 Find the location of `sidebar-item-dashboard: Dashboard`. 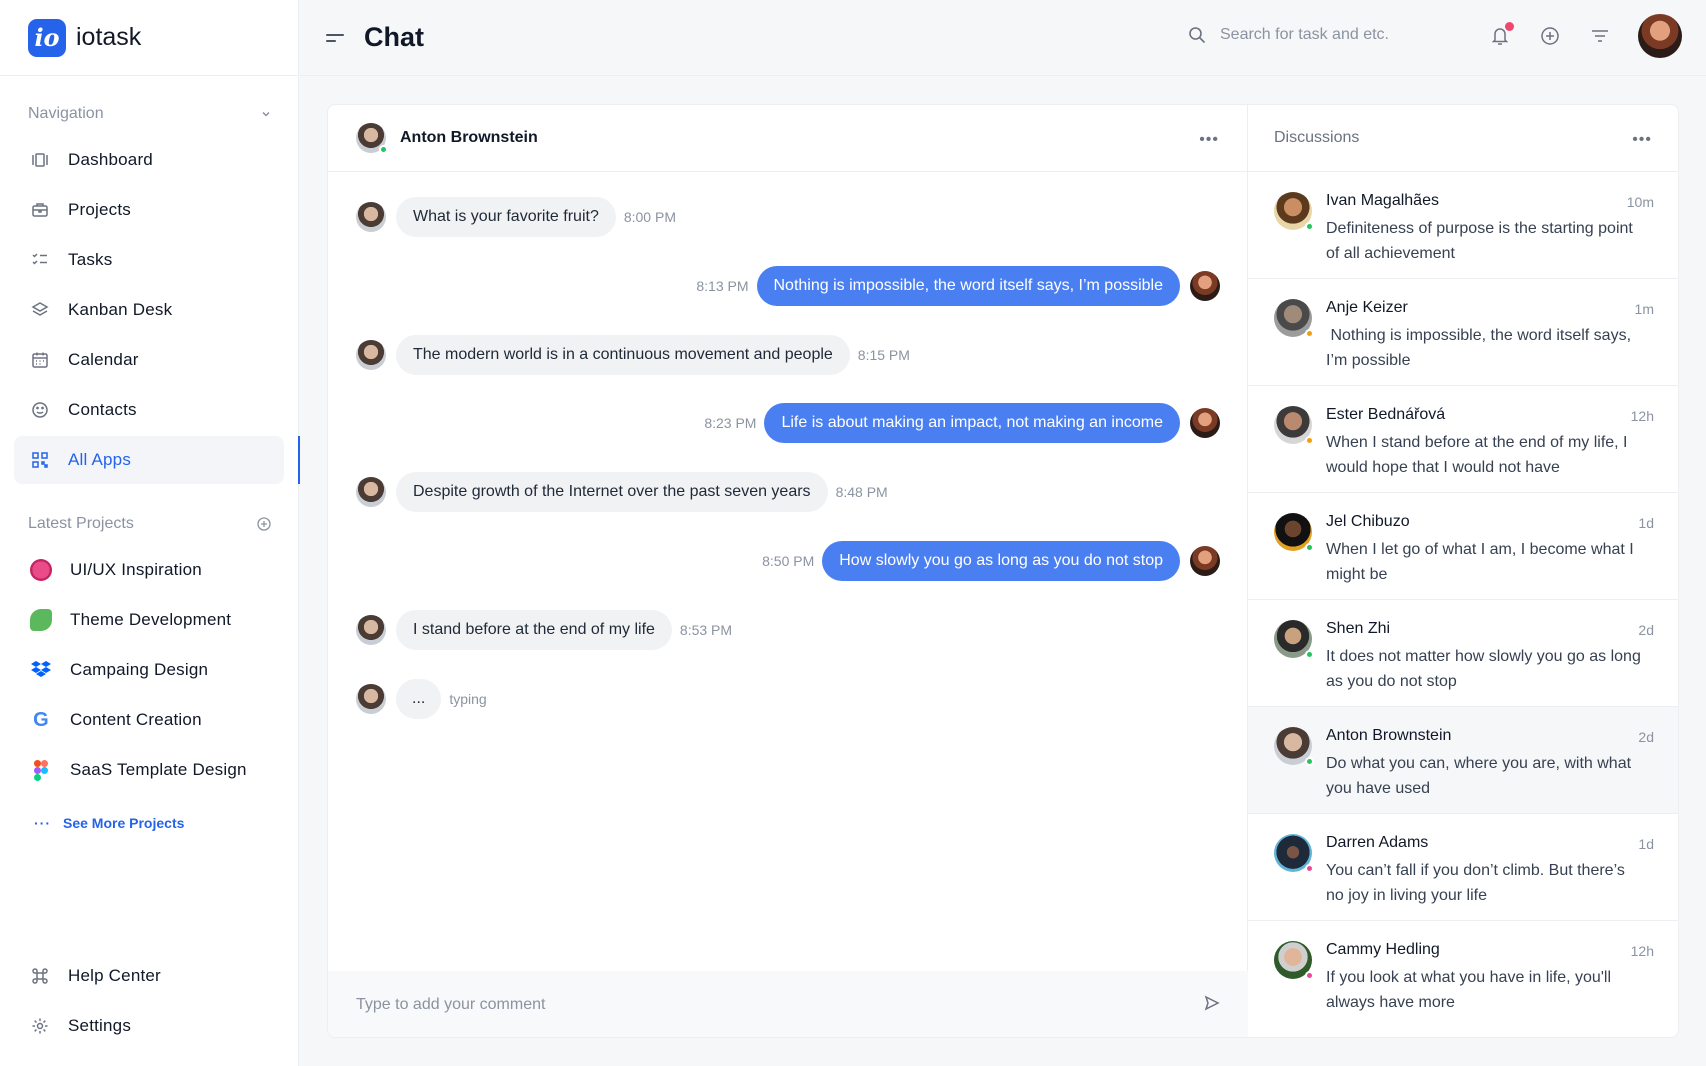

sidebar-item-dashboard: Dashboard is located at coordinates (149, 160).